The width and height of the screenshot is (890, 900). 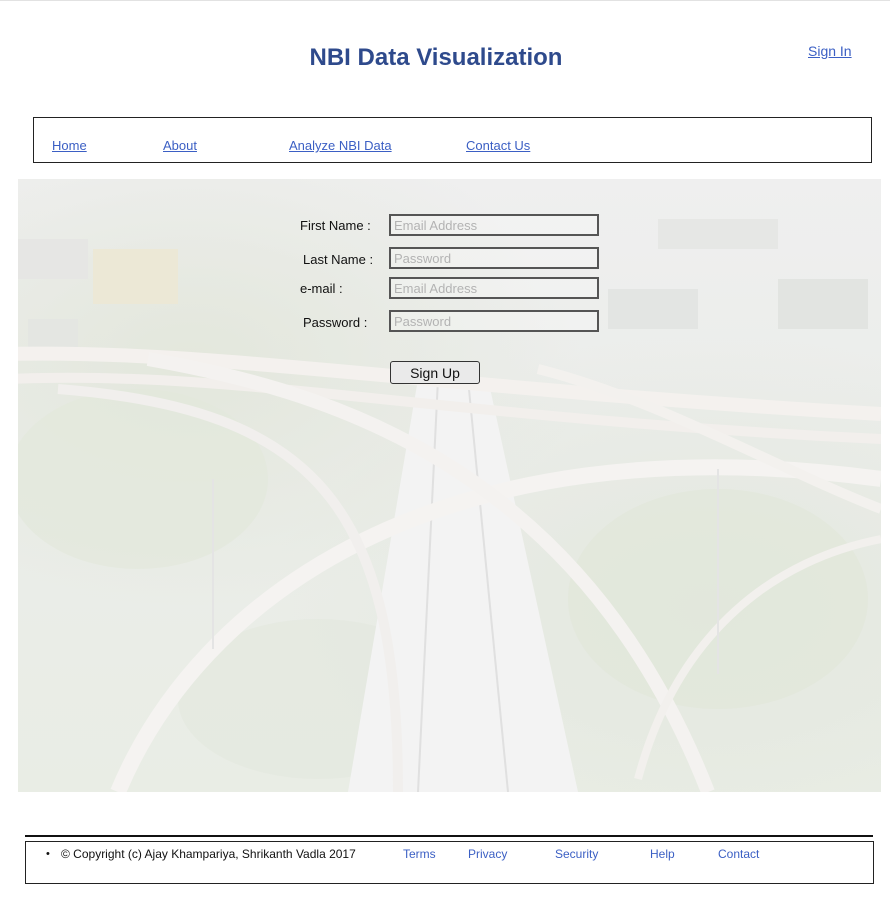 What do you see at coordinates (738, 854) in the screenshot?
I see `footer-link-contact: Contact` at bounding box center [738, 854].